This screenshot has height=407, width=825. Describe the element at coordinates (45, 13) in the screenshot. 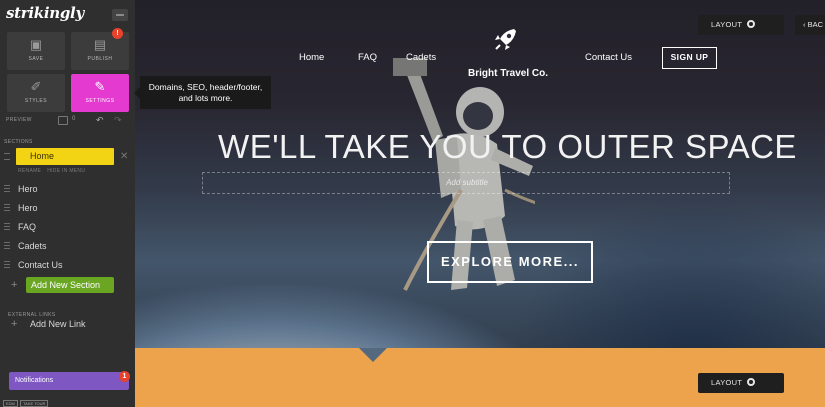

I see `logo: strikingly` at that location.